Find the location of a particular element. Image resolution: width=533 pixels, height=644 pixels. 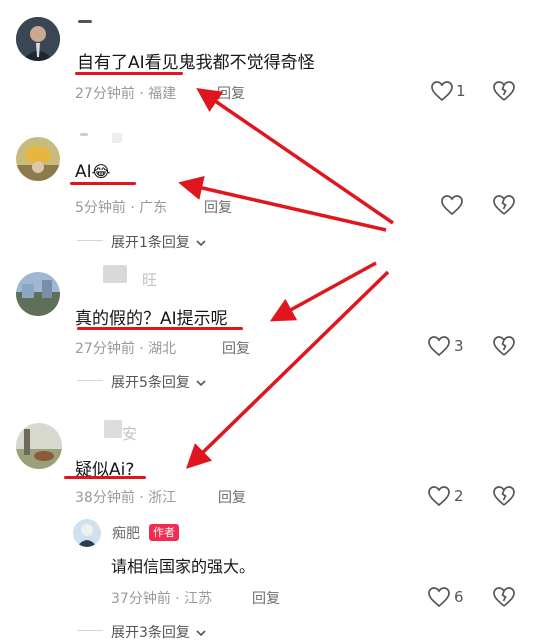

expand-replies-button: 展开5条回复 is located at coordinates (158, 382).